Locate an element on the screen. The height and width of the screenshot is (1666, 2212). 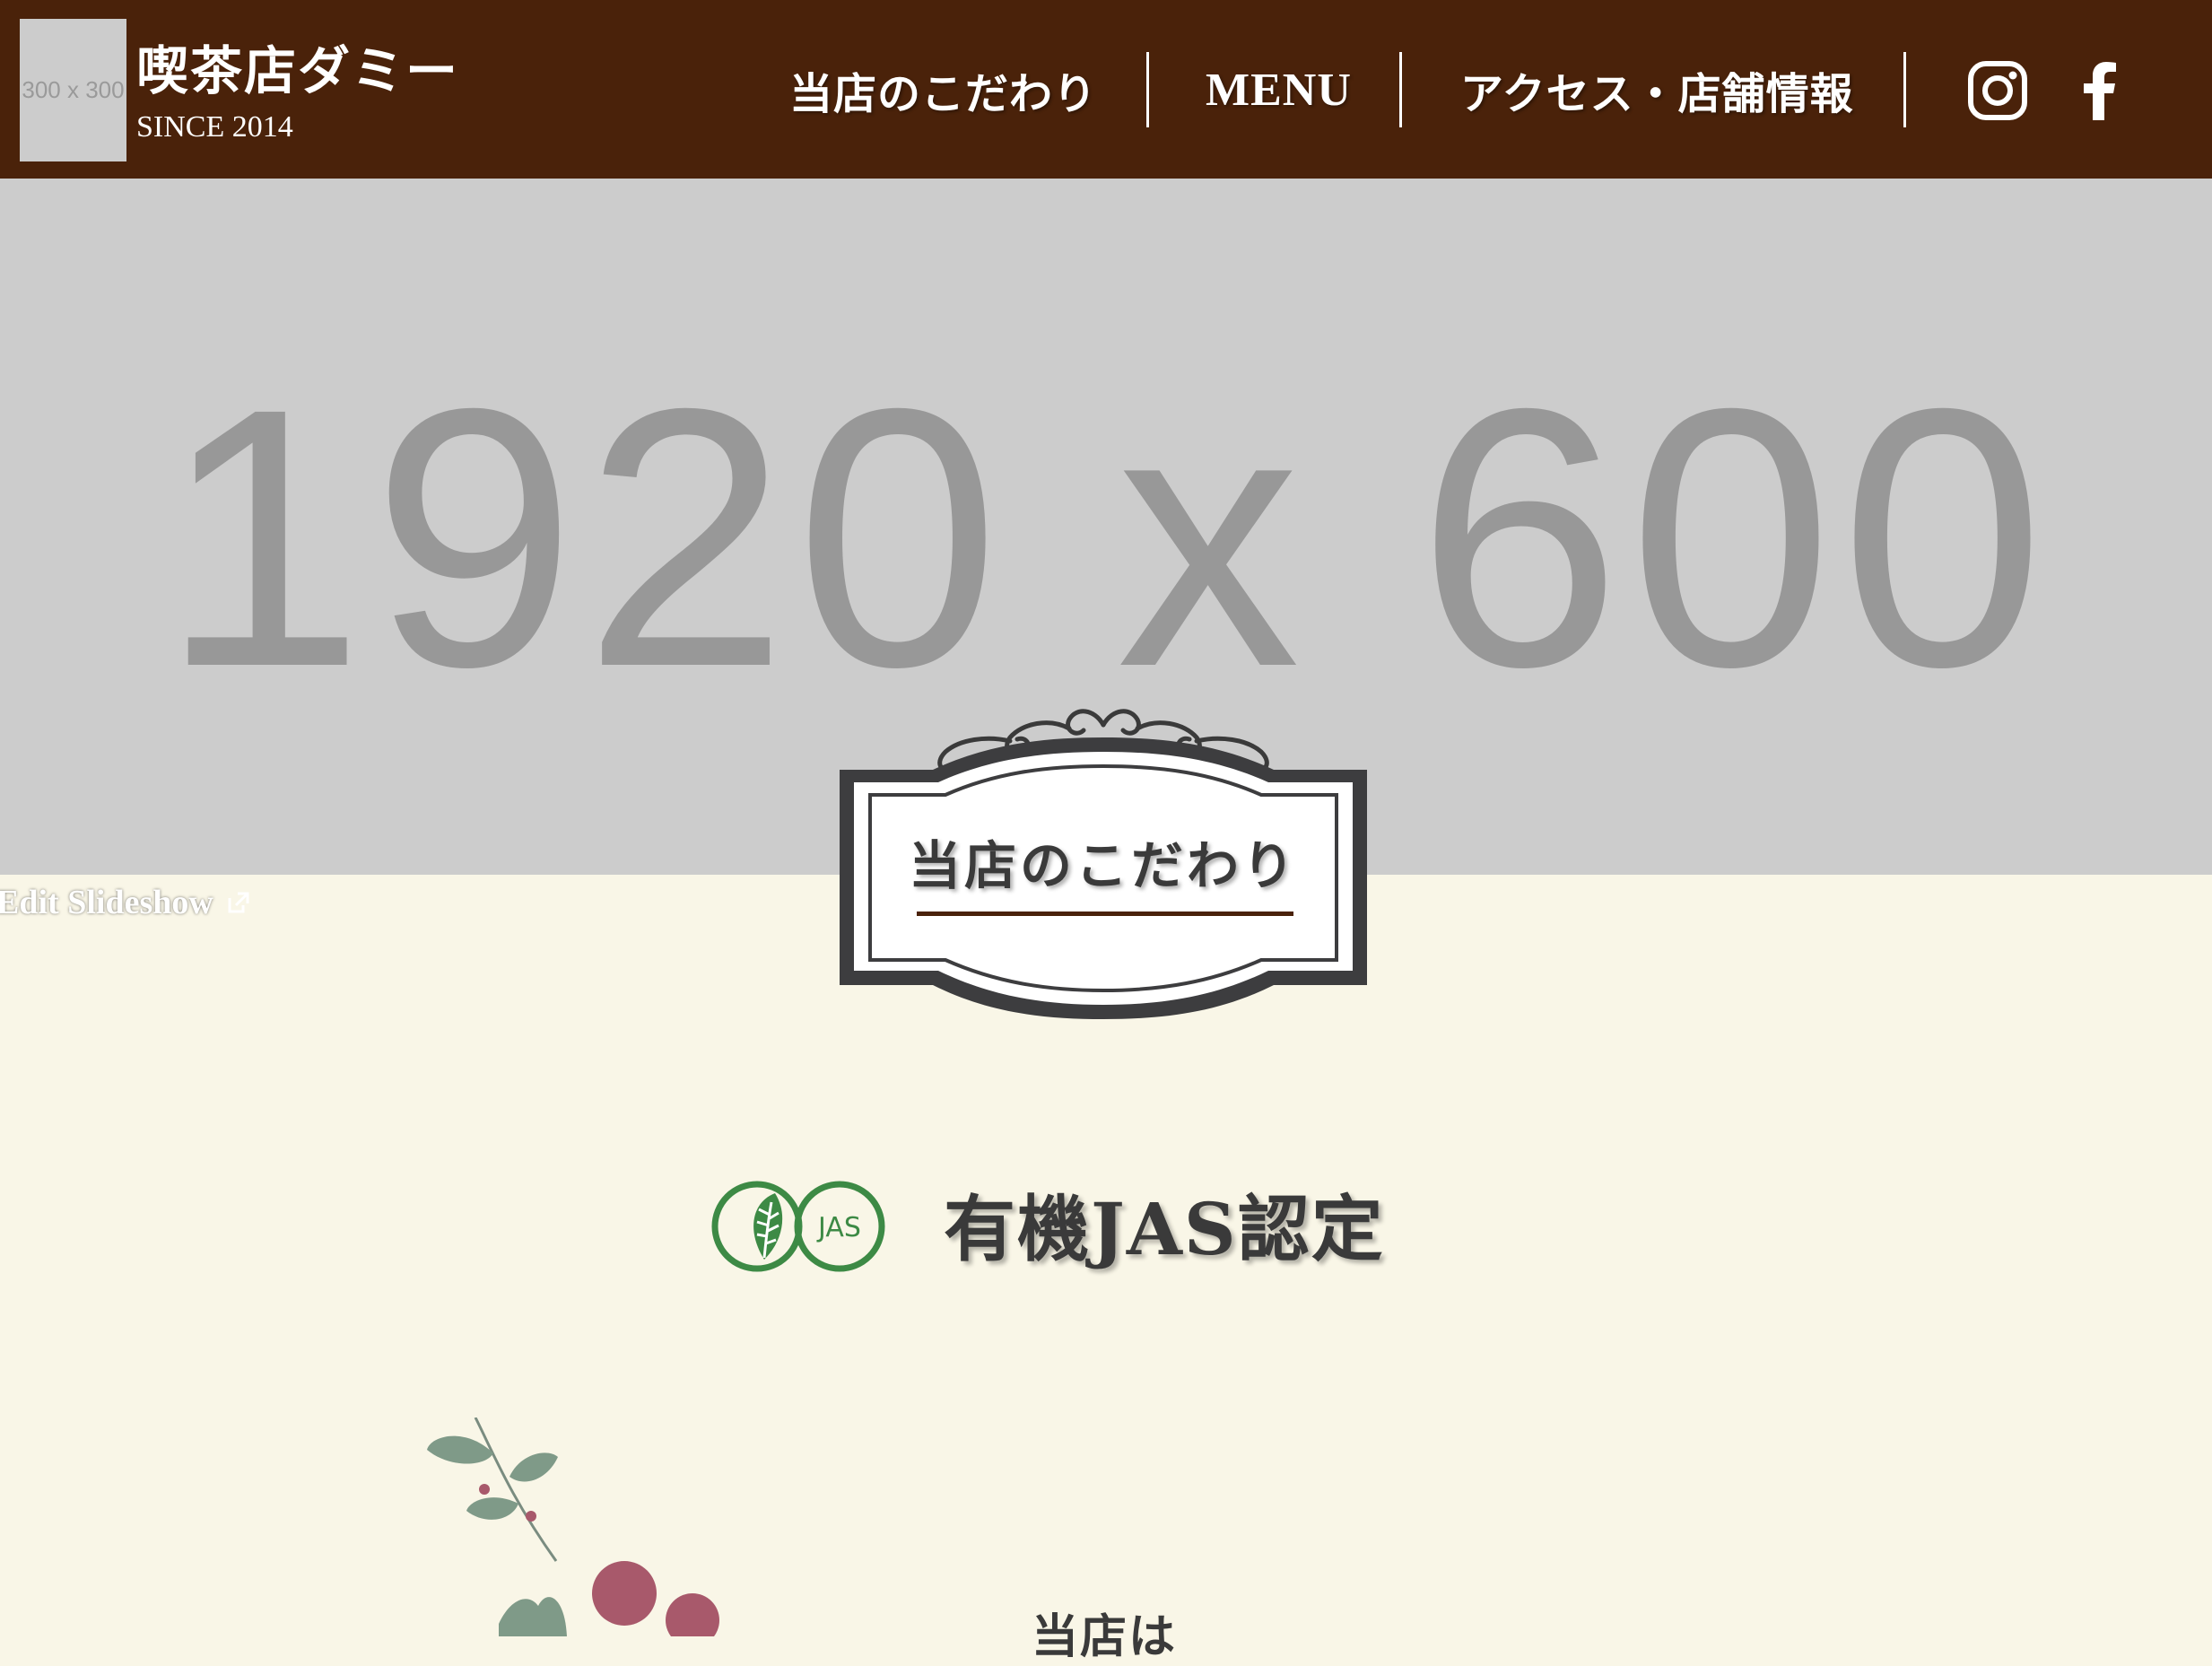
nav-item-label: アクセス・店舗情報 is located at coordinates (1657, 90).